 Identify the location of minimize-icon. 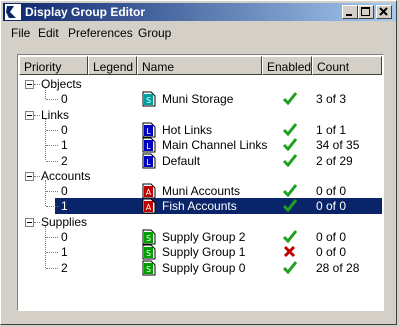
(349, 15).